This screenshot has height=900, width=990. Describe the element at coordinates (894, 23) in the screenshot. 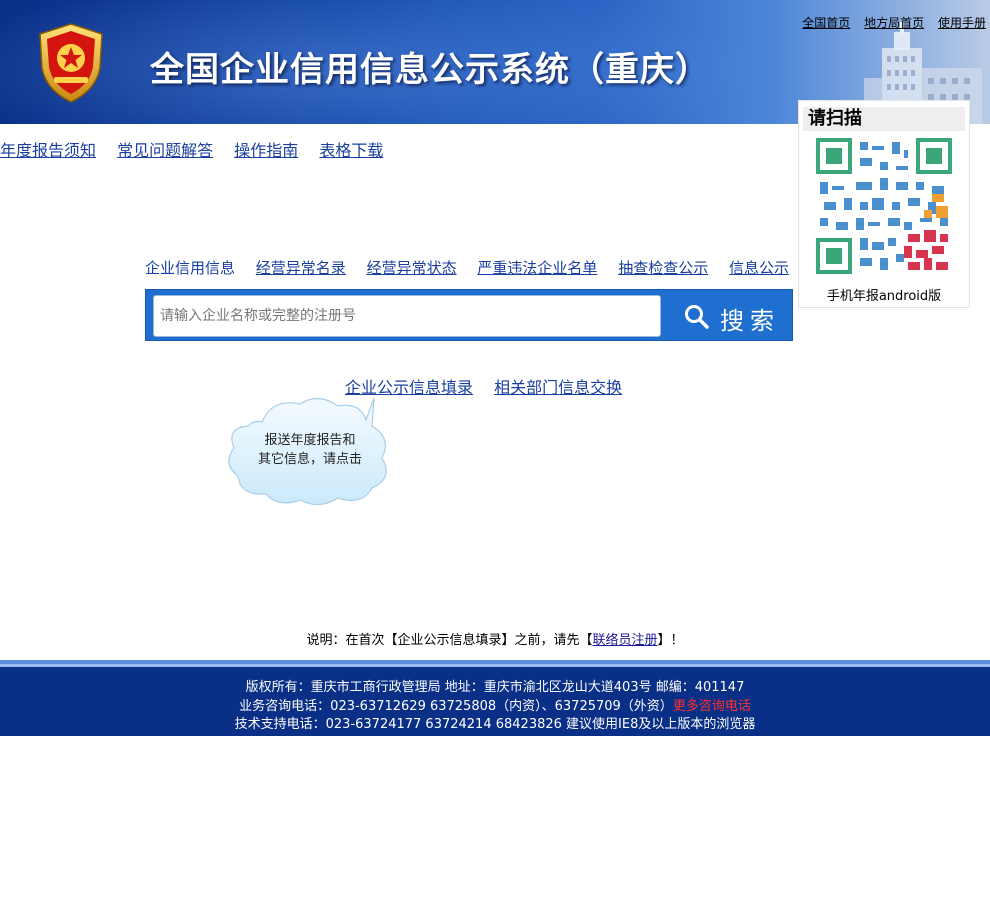

I see `local-bureau-home-link: 地方局首页` at that location.